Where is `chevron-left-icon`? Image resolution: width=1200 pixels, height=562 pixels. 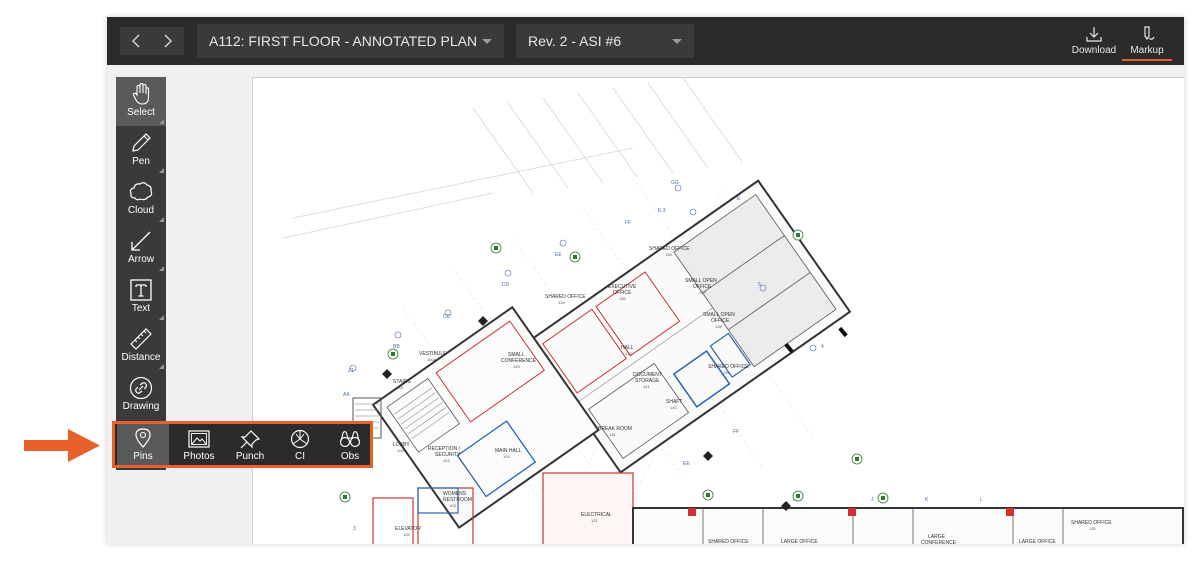
chevron-left-icon is located at coordinates (135, 41).